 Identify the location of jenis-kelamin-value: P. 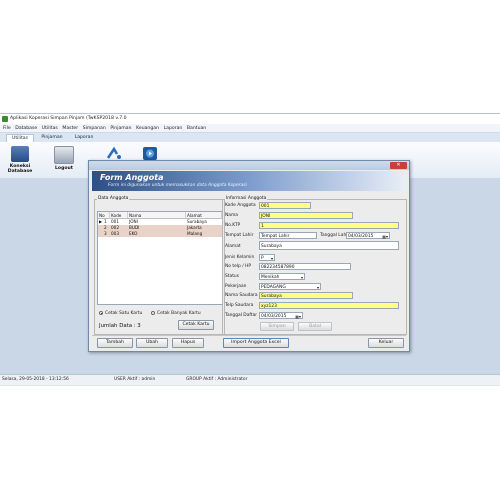
(262, 258).